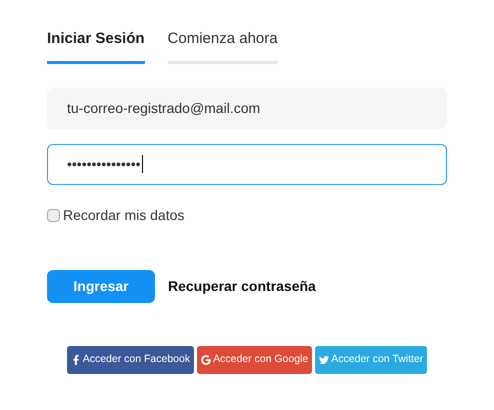 This screenshot has width=494, height=410. What do you see at coordinates (247, 108) in the screenshot?
I see `email-field: tu-correo-registrado@mail.com` at bounding box center [247, 108].